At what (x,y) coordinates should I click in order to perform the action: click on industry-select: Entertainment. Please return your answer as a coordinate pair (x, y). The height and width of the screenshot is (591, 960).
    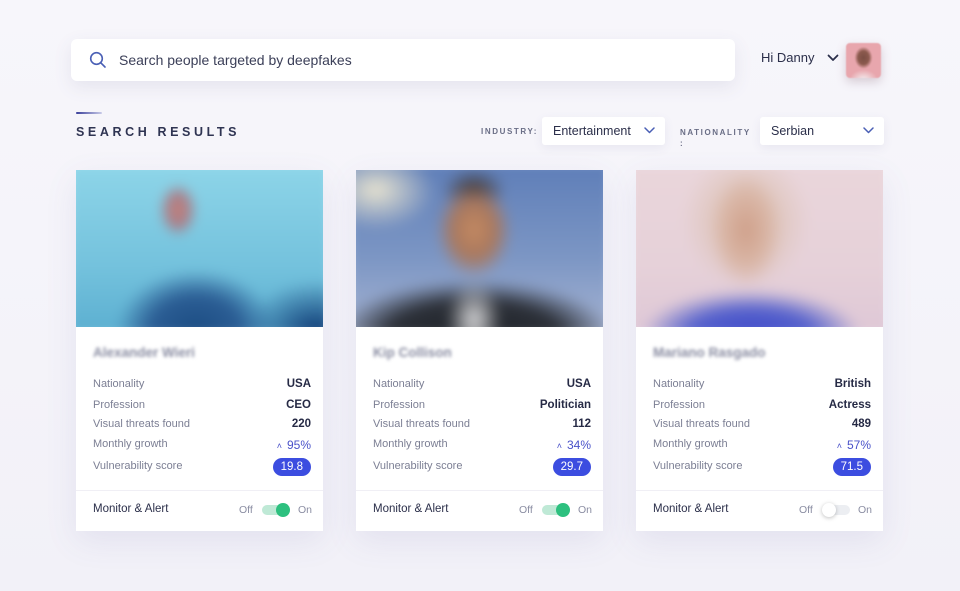
    Looking at the image, I should click on (603, 131).